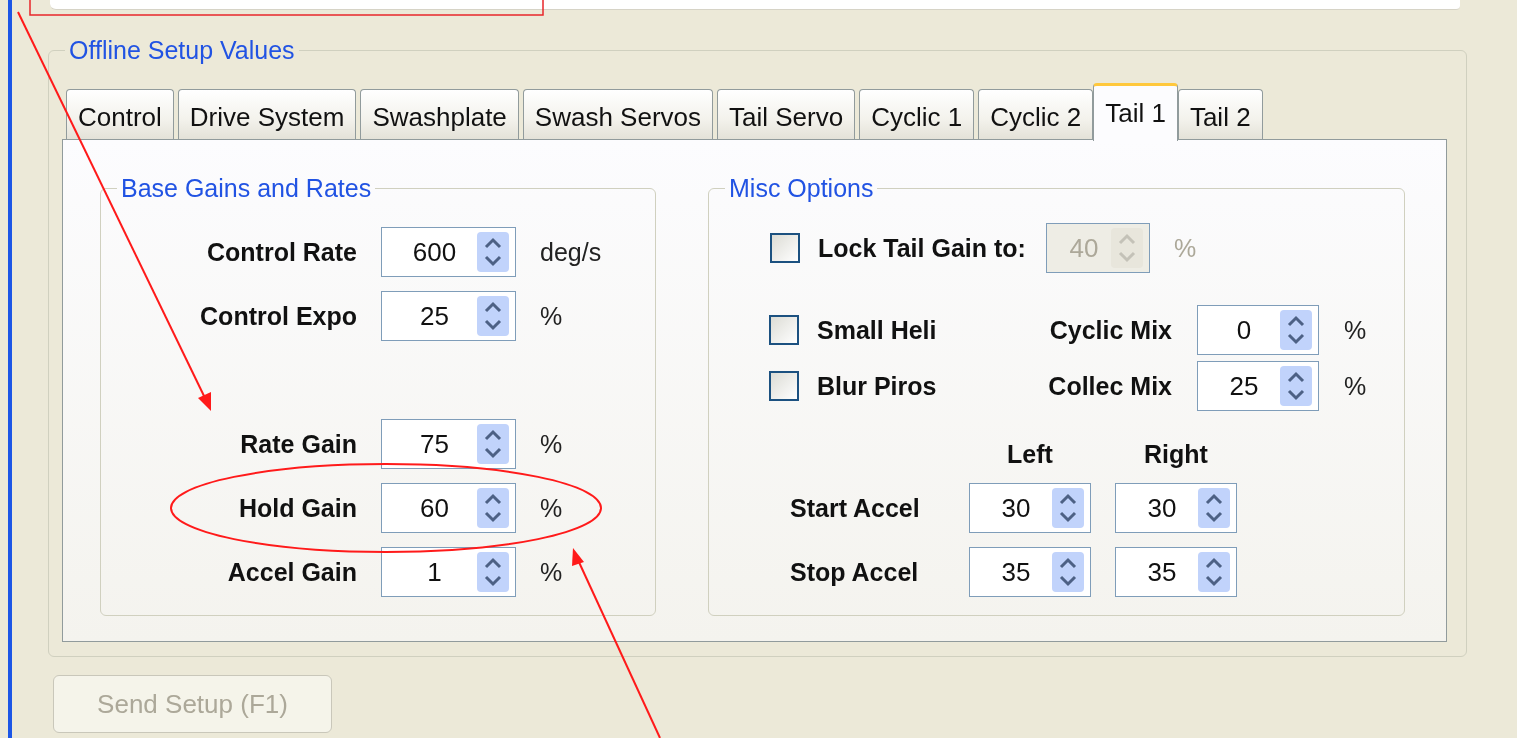 This screenshot has width=1517, height=738. What do you see at coordinates (877, 386) in the screenshot?
I see `checkbox-label: Blur Piros` at bounding box center [877, 386].